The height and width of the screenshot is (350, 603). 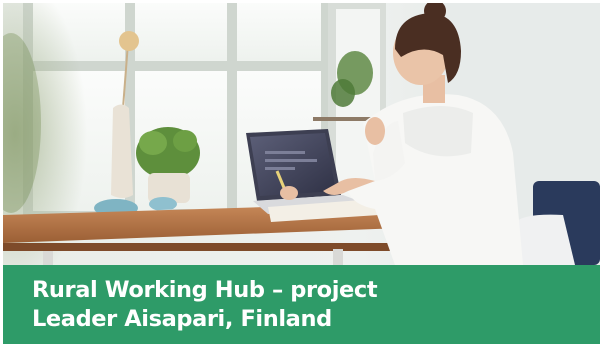 I want to click on card-title-line-2: Leader Aisapari, Finland, so click(x=316, y=319).